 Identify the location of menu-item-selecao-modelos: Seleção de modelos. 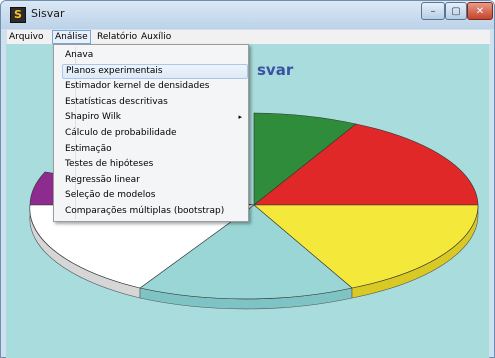
(155, 195).